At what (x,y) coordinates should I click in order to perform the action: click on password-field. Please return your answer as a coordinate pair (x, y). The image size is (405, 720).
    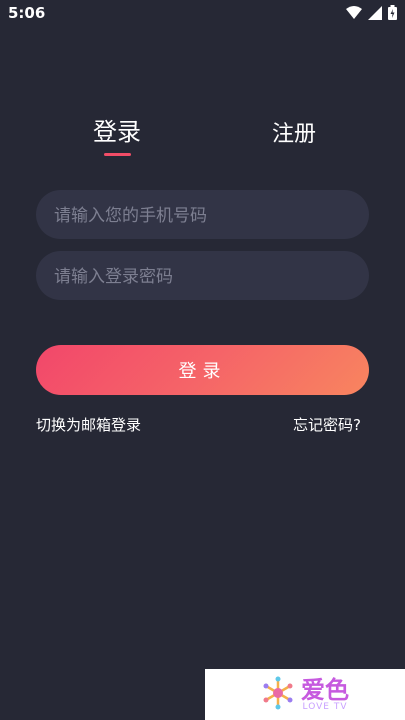
    Looking at the image, I should click on (202, 276).